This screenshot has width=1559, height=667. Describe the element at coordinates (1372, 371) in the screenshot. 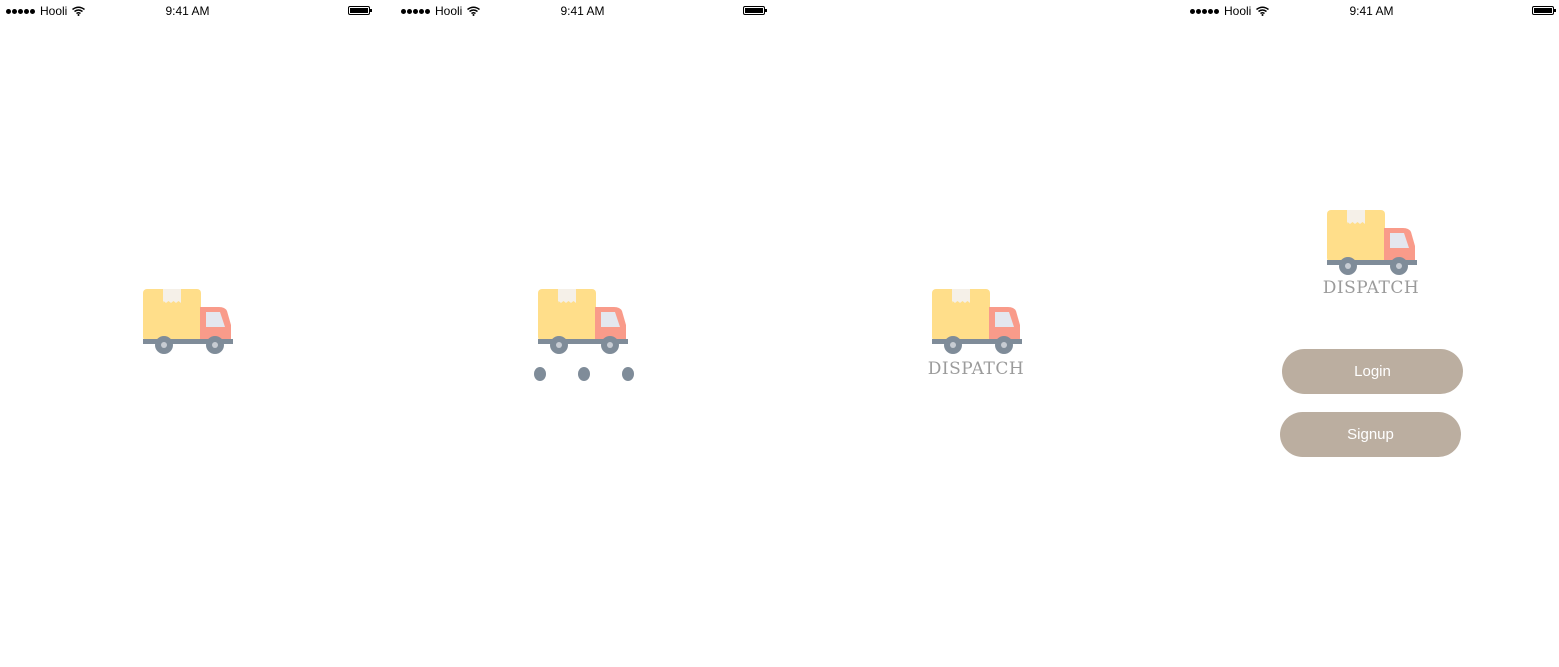

I see `login-button: Login` at that location.